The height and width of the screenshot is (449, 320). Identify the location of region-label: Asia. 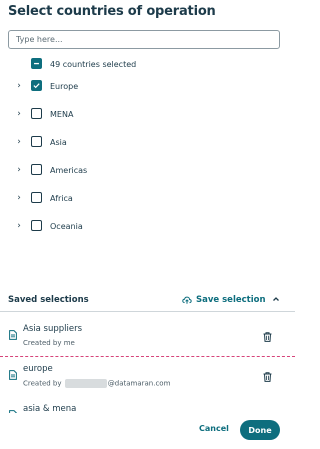
(58, 142).